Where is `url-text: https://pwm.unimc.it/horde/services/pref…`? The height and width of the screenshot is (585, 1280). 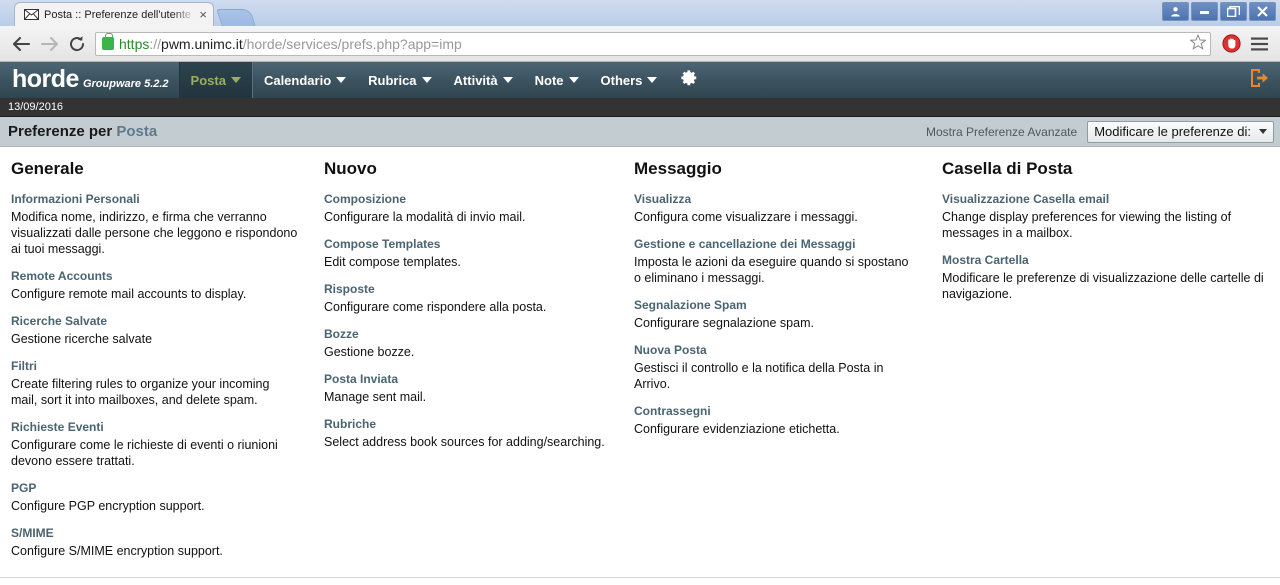 url-text: https://pwm.unimc.it/horde/services/pref… is located at coordinates (290, 44).